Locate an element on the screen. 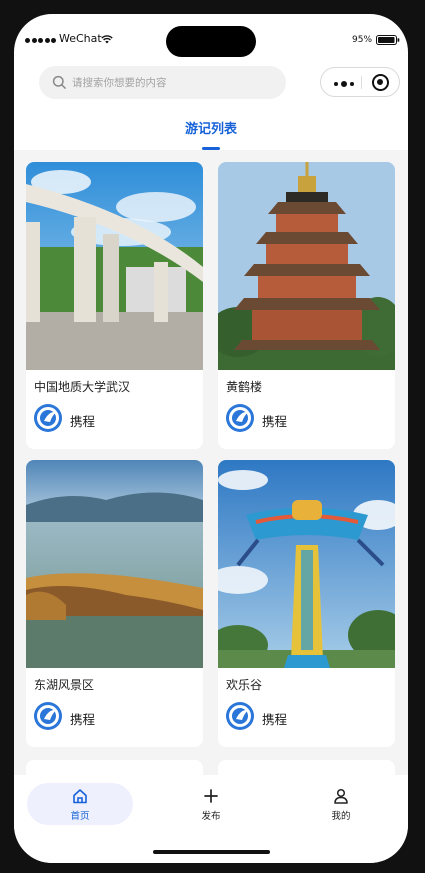  status-bar: WeChat 95% is located at coordinates (211, 39).